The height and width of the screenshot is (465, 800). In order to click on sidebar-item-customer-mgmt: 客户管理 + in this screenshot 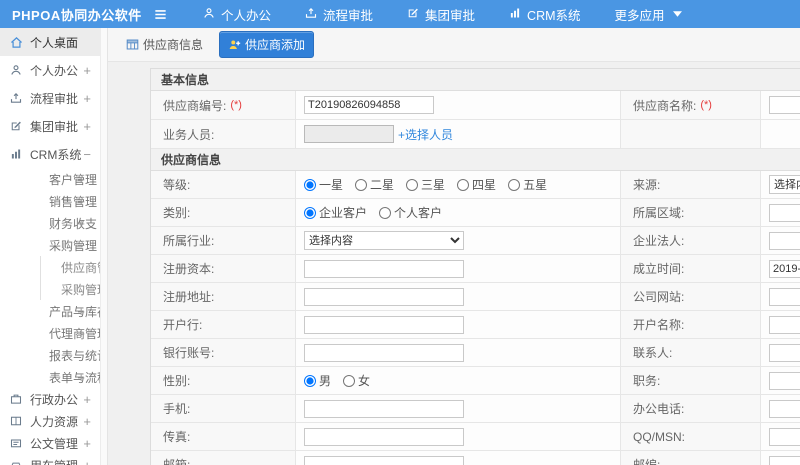, I will do `click(50, 179)`.